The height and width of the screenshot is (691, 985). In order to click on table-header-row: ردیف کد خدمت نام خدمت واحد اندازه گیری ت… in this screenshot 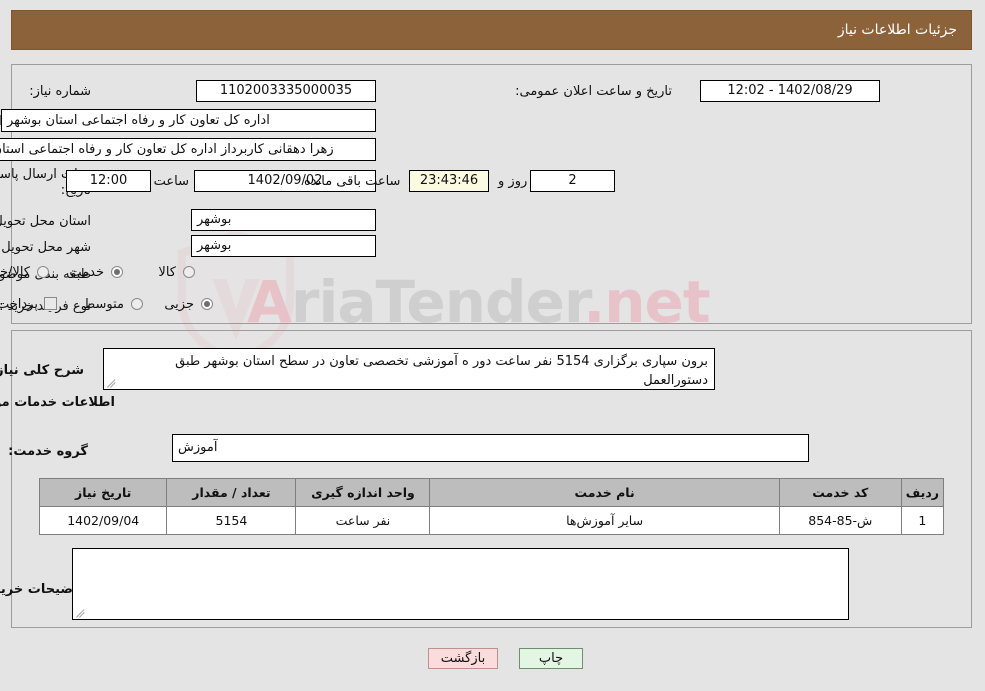, I will do `click(492, 492)`.